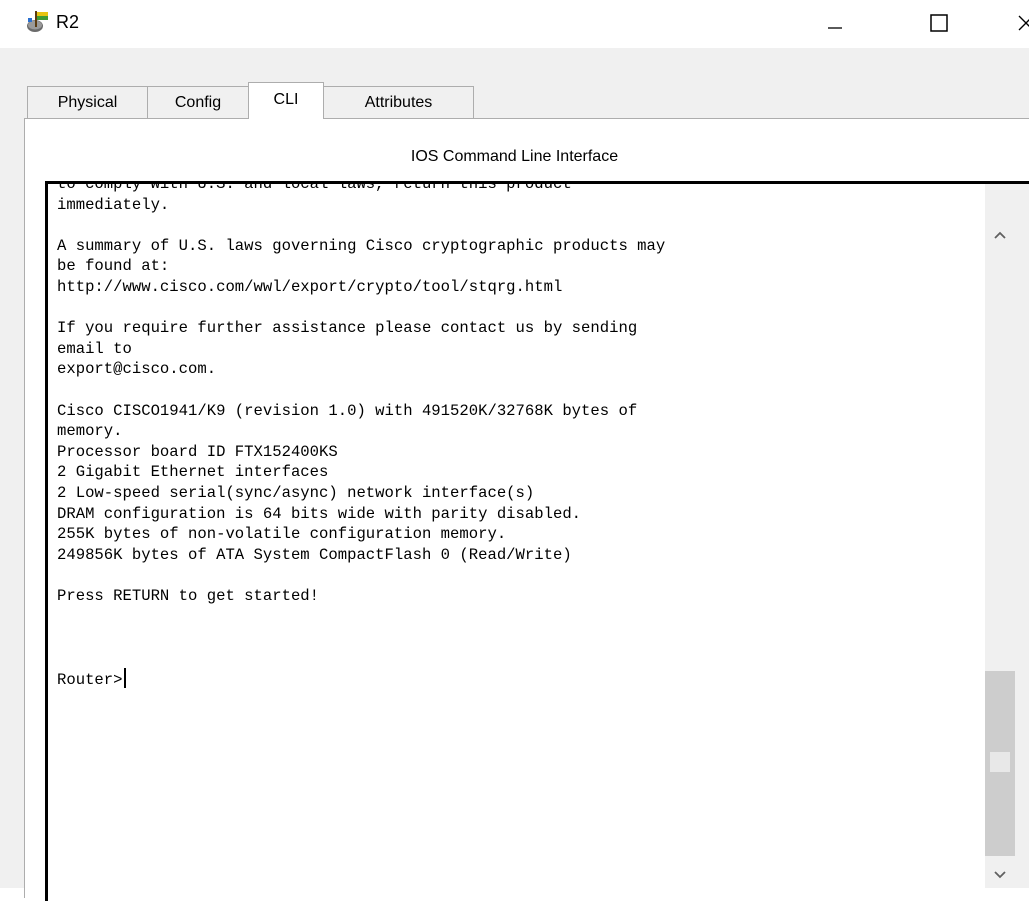  What do you see at coordinates (198, 102) in the screenshot?
I see `tab-config: Config` at bounding box center [198, 102].